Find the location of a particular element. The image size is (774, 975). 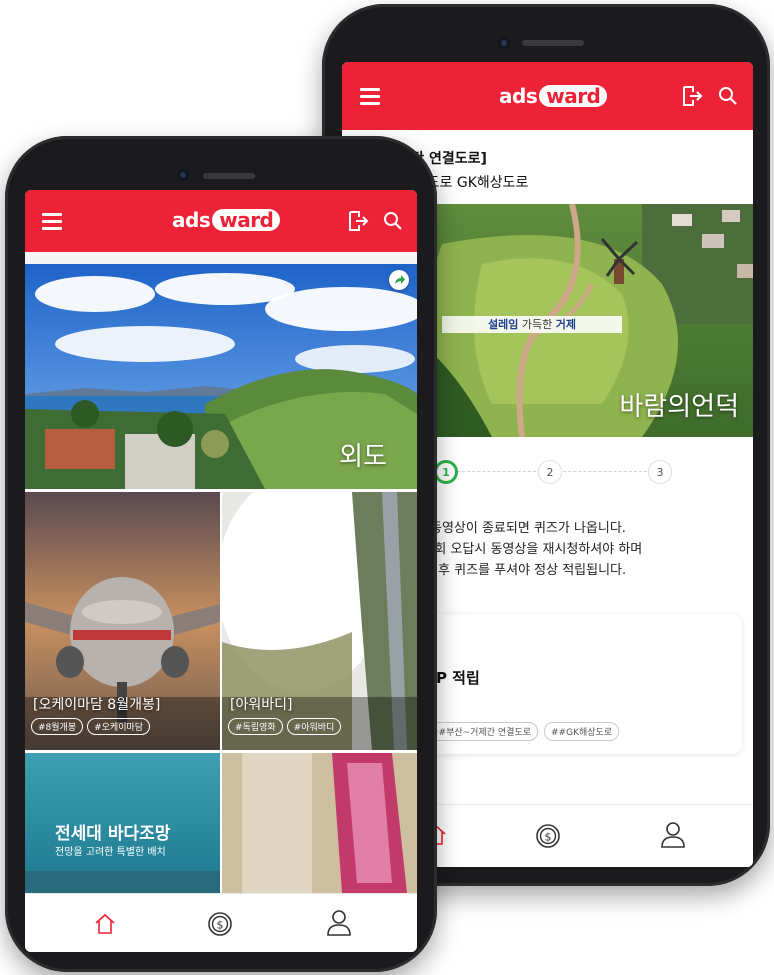

video-caption: 바람의언덕 is located at coordinates (679, 407).